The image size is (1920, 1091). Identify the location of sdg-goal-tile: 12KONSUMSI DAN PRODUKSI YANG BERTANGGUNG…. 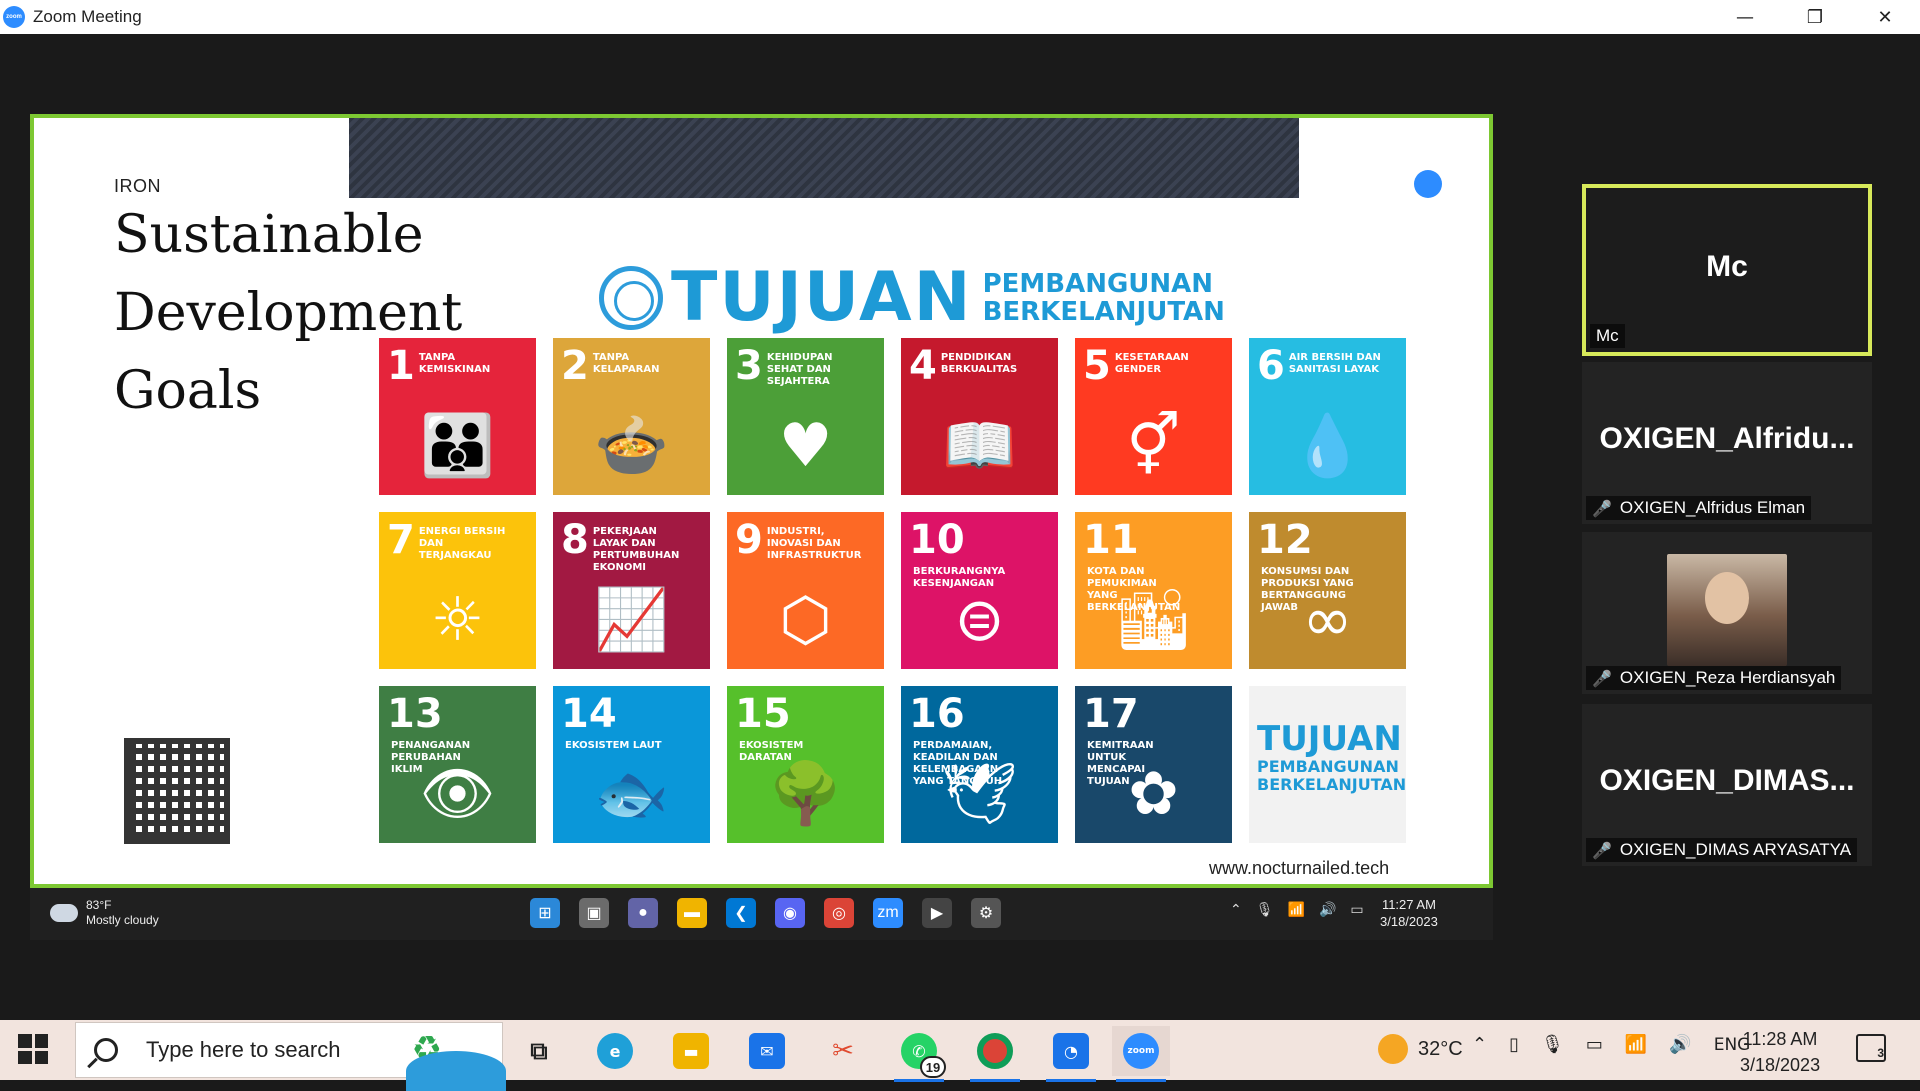
(1327, 590).